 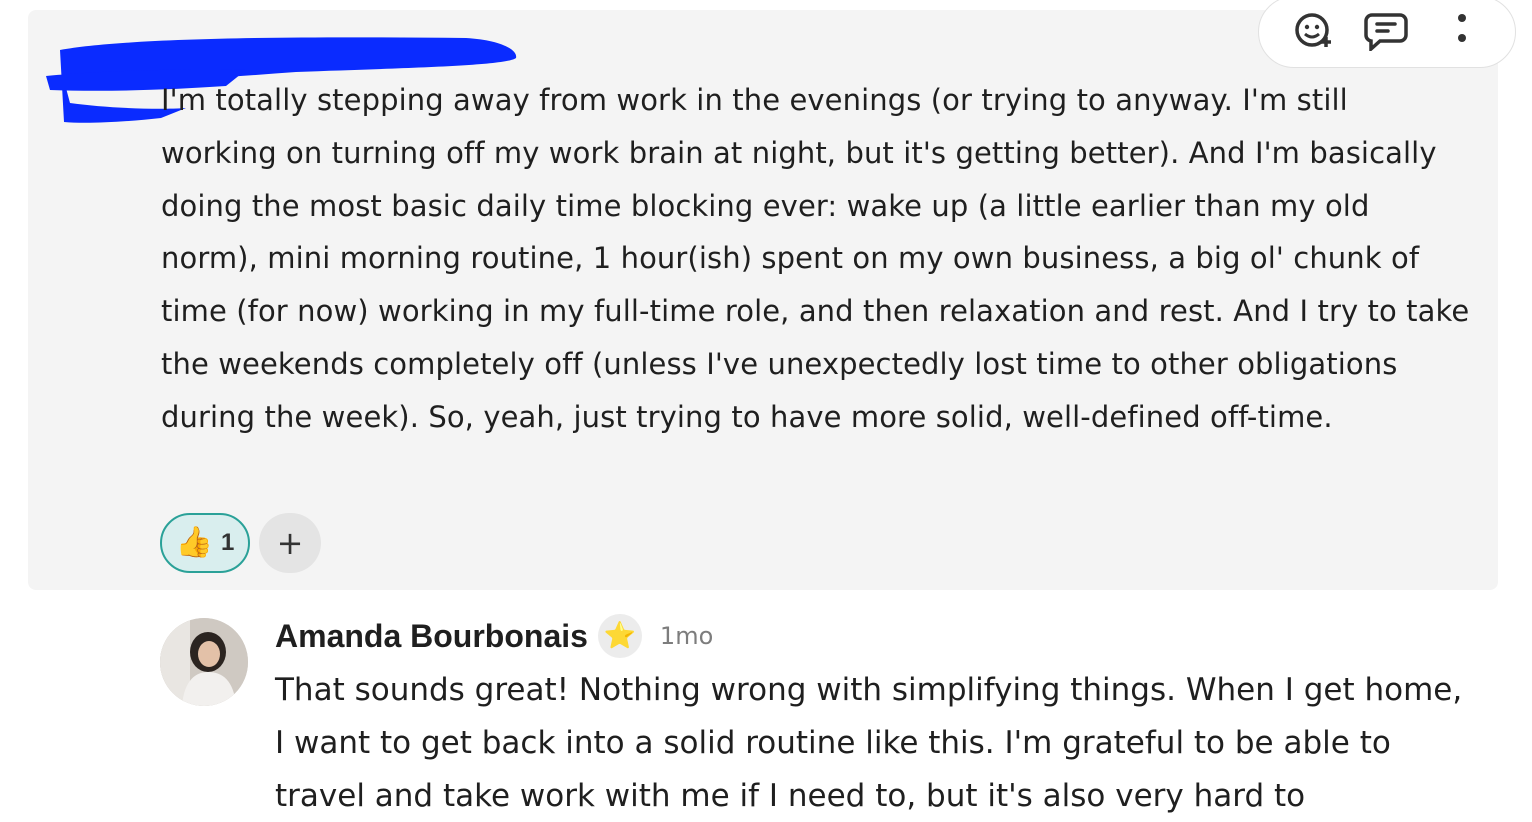 I want to click on timestamp: 1mo, so click(x=686, y=636).